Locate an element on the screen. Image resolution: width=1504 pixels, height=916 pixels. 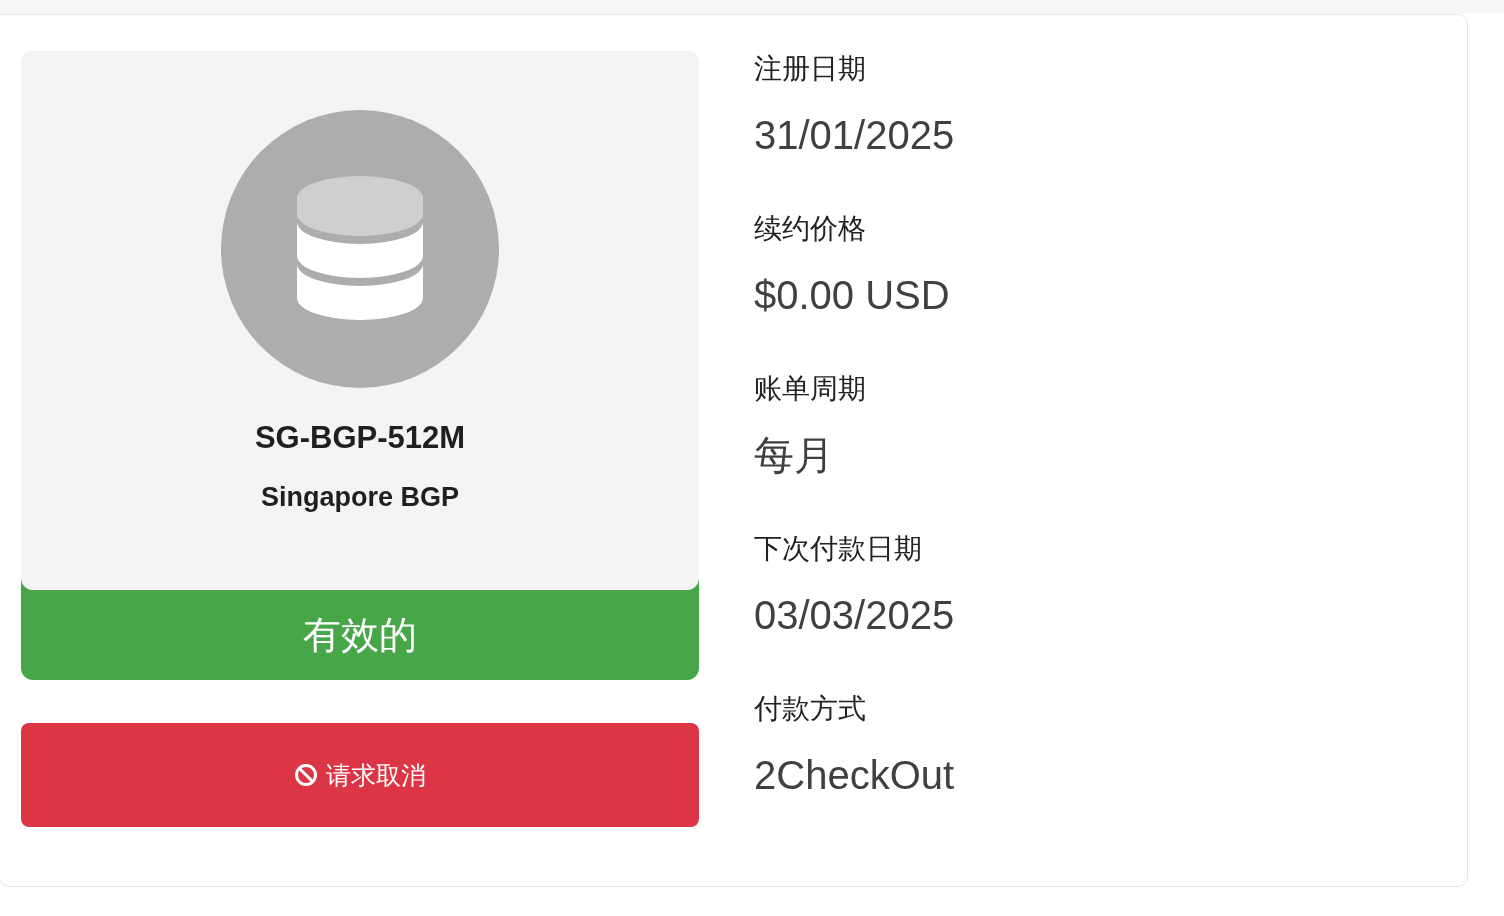
detail-label: 付款方式 is located at coordinates (810, 709).